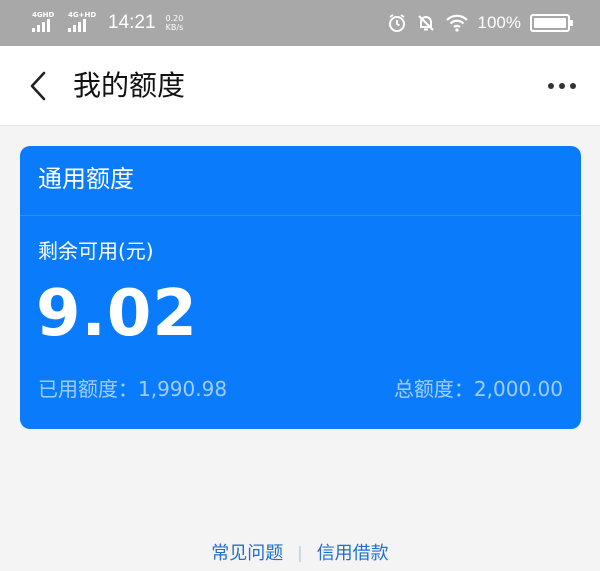 This screenshot has width=600, height=571. I want to click on network-speed-value: 0.20, so click(174, 18).